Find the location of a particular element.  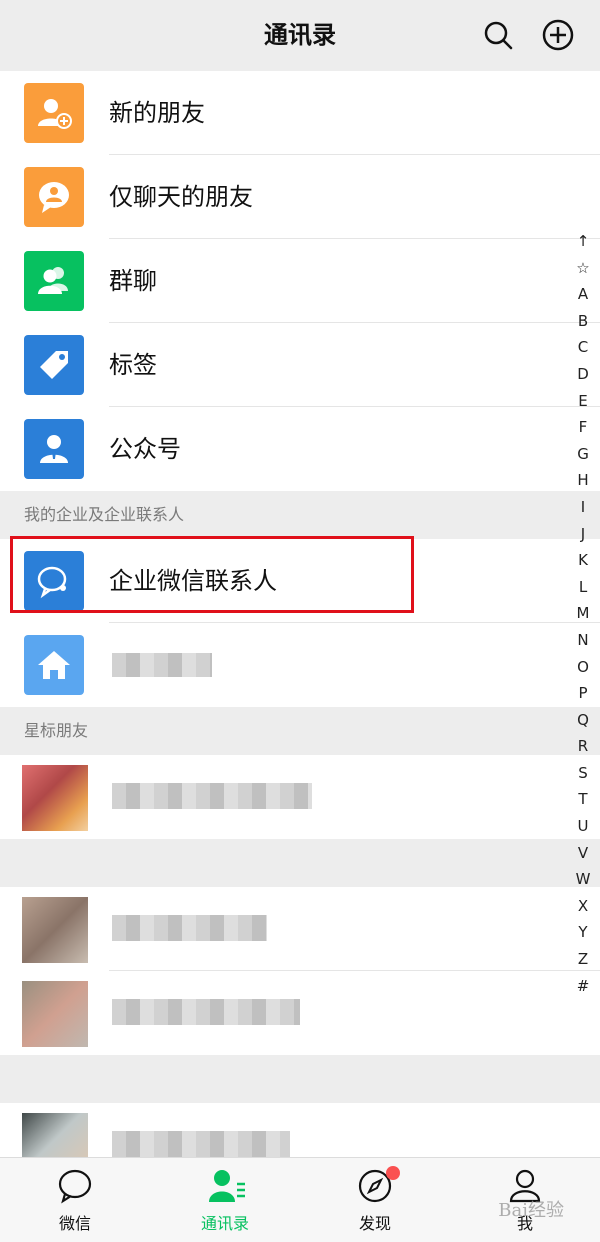

index-letter: ↑ is located at coordinates (583, 241).